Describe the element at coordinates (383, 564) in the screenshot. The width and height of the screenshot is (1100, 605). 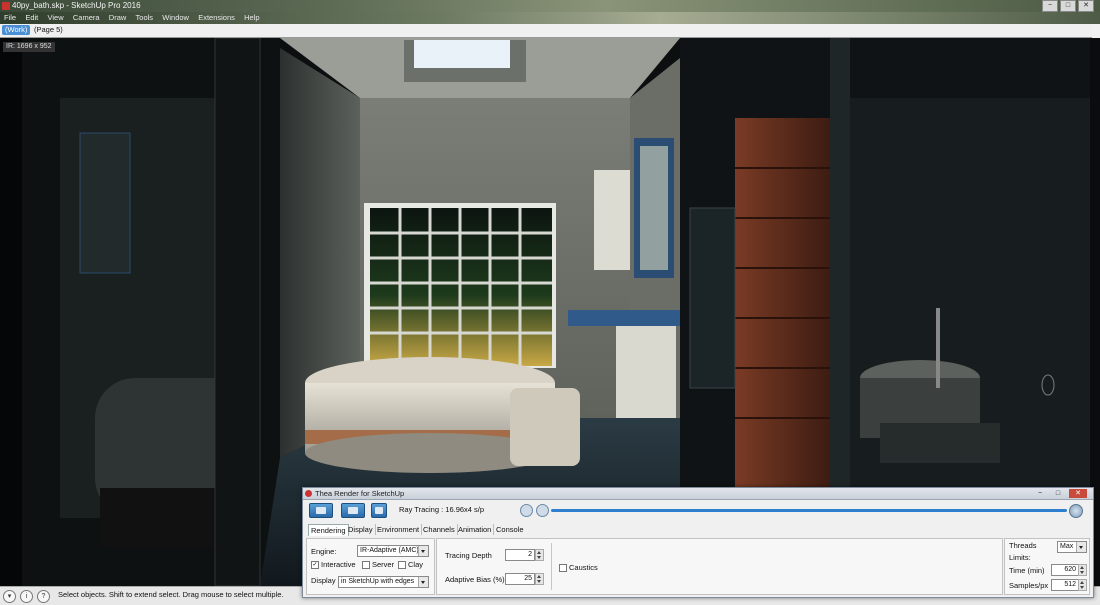
I see `server-label: Server` at that location.